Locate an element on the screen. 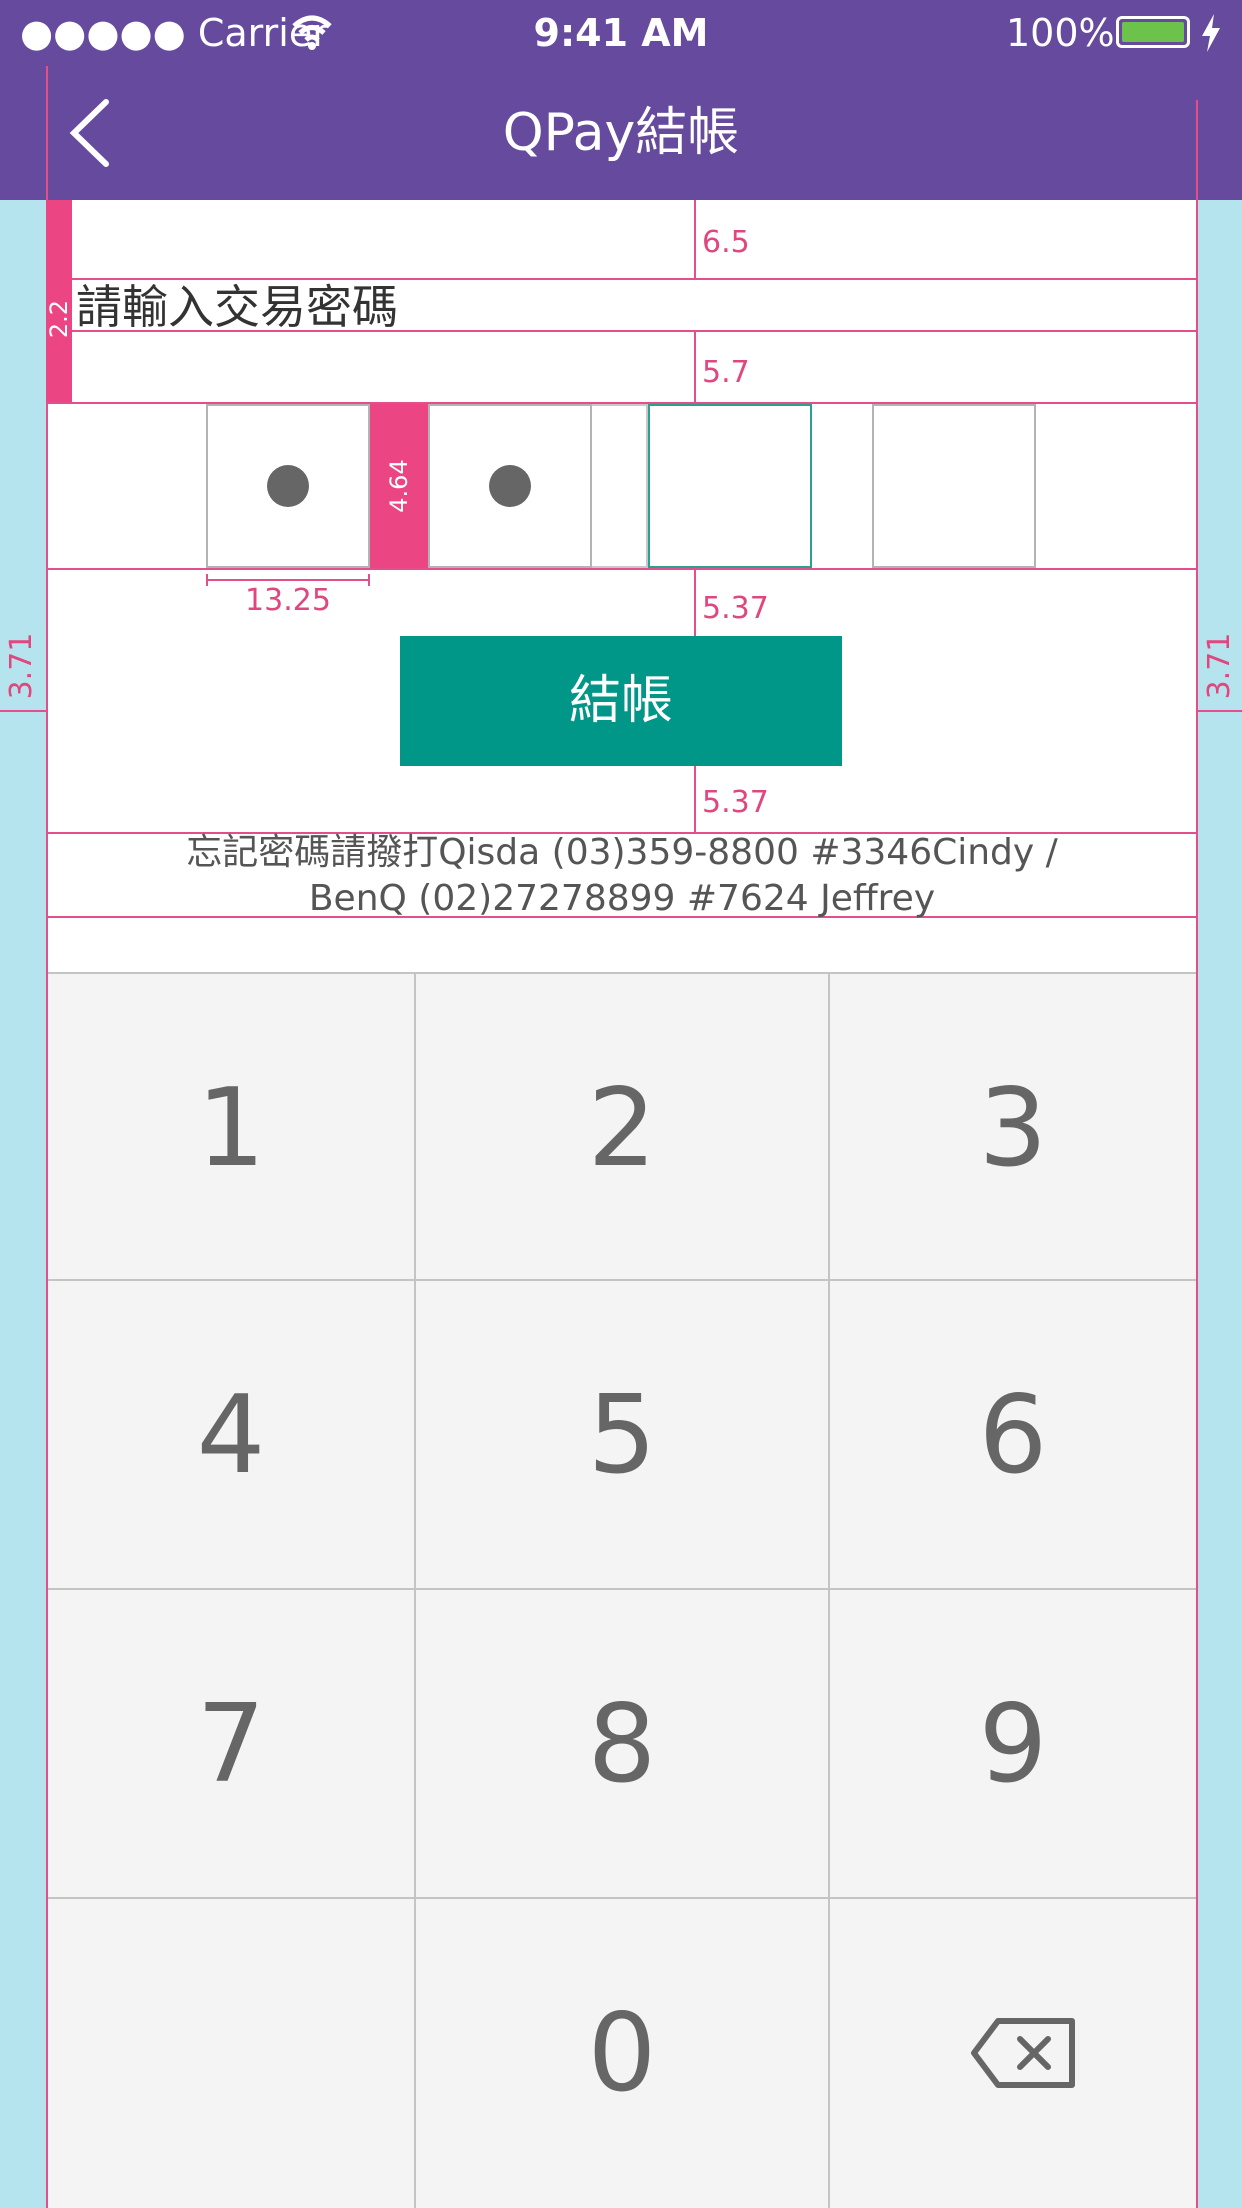 The image size is (1242, 2208). hint-line-1: 忘記密碼請撥打Qisda (03)359-8800 #3346Cindy / is located at coordinates (622, 852).